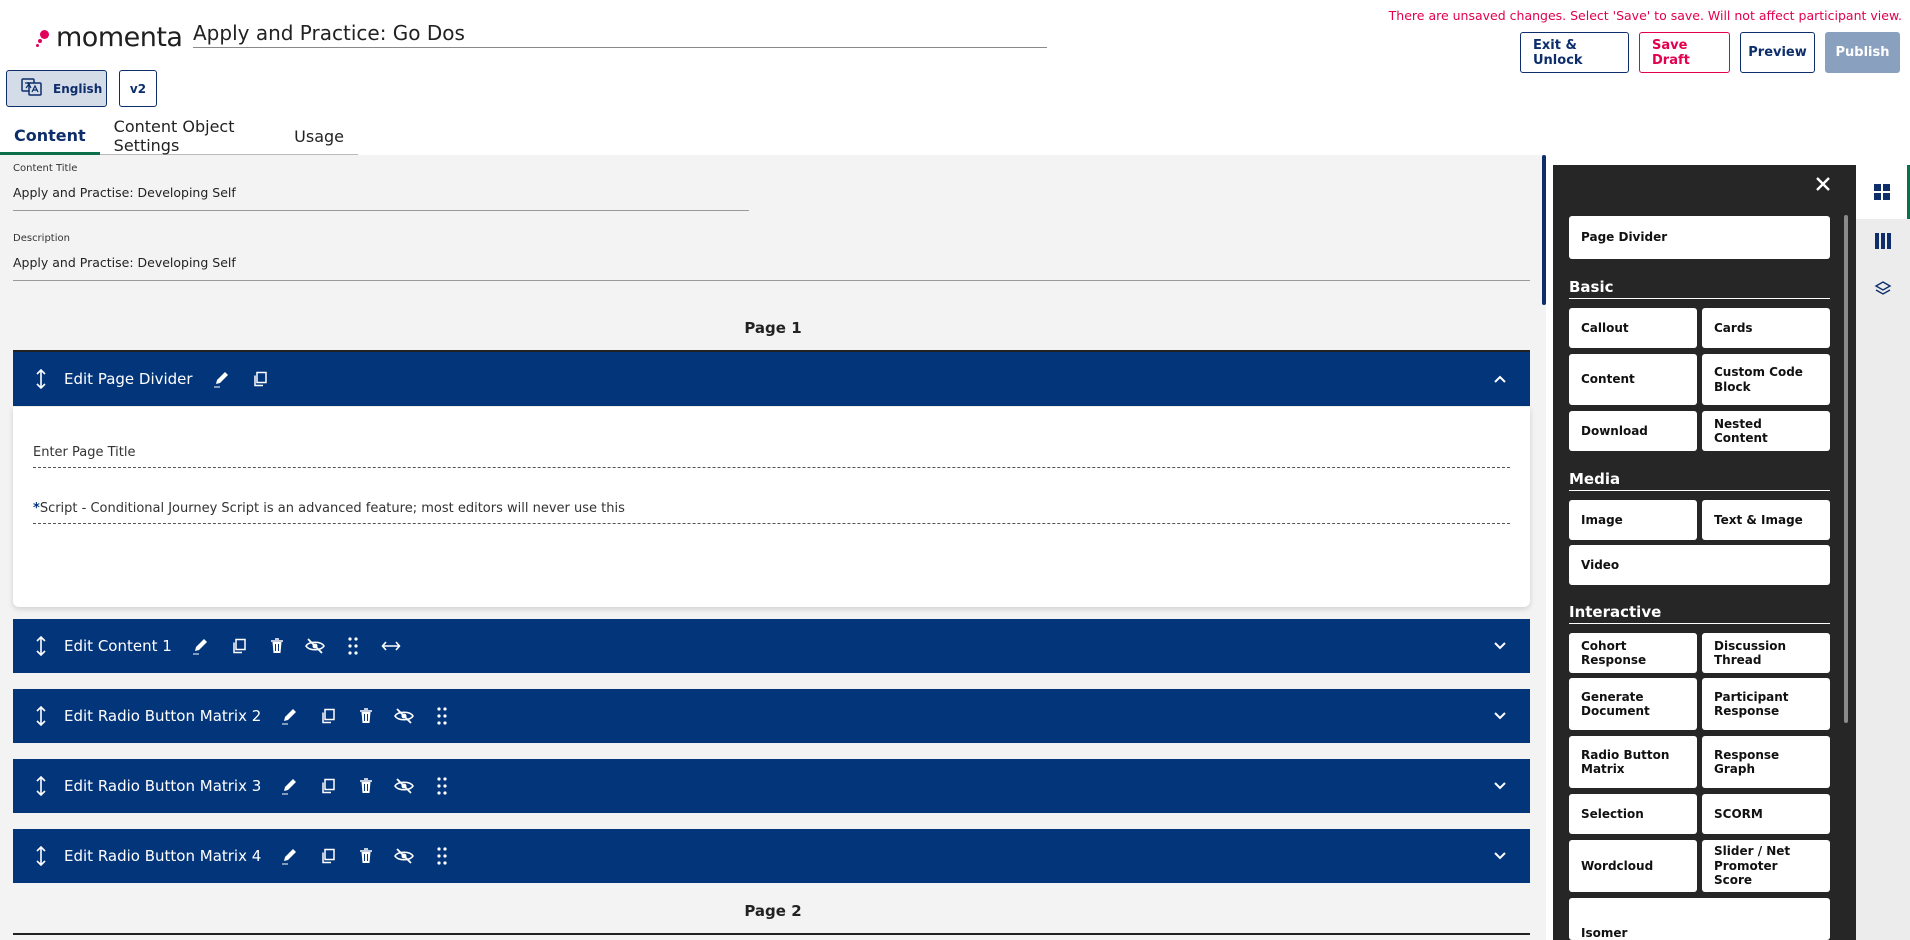 This screenshot has height=940, width=1910. I want to click on language-button: English, so click(56, 88).